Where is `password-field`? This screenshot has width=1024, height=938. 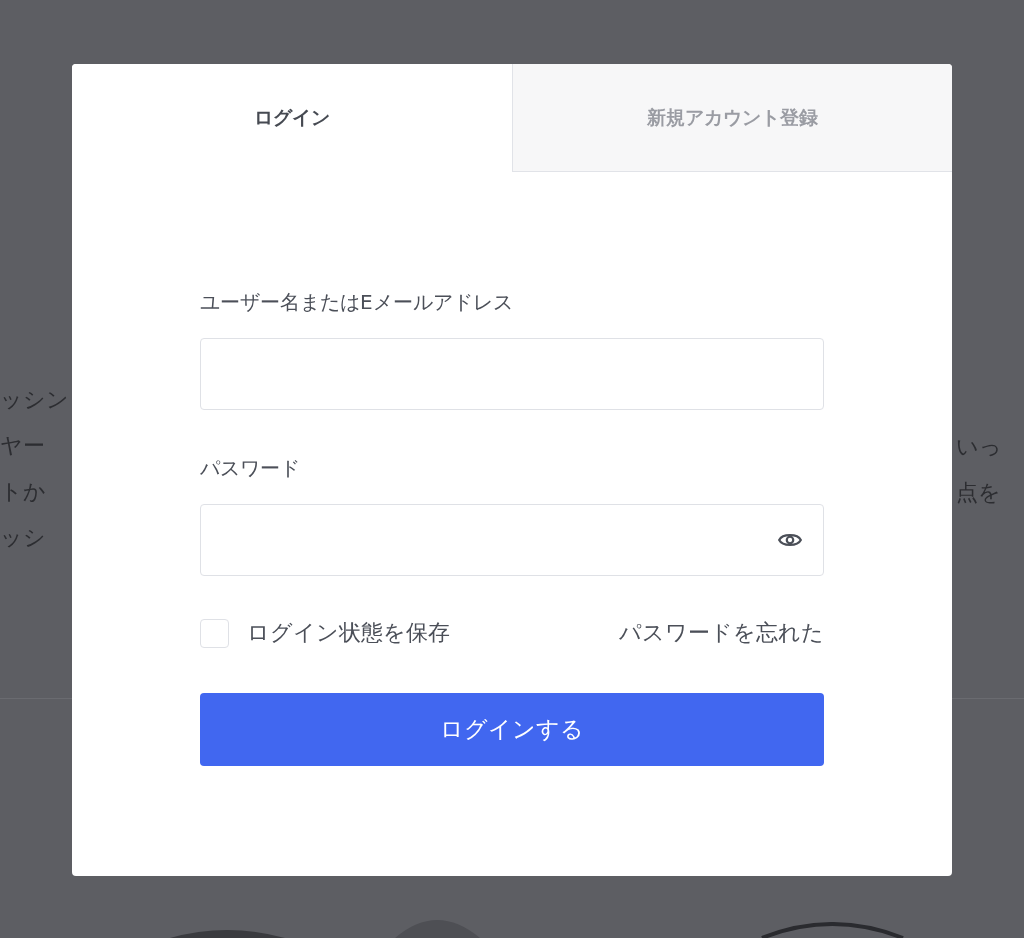
password-field is located at coordinates (512, 540).